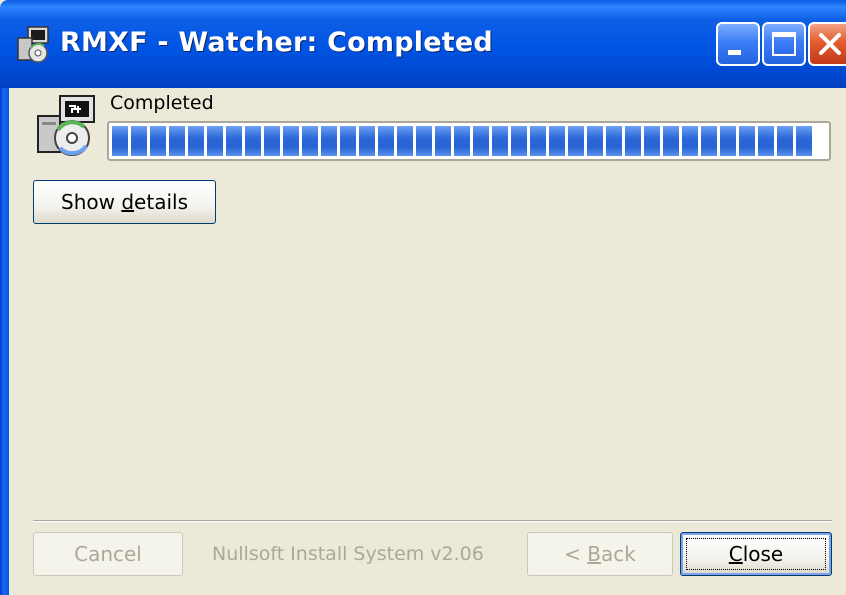  I want to click on cancel-button: Cancel, so click(108, 554).